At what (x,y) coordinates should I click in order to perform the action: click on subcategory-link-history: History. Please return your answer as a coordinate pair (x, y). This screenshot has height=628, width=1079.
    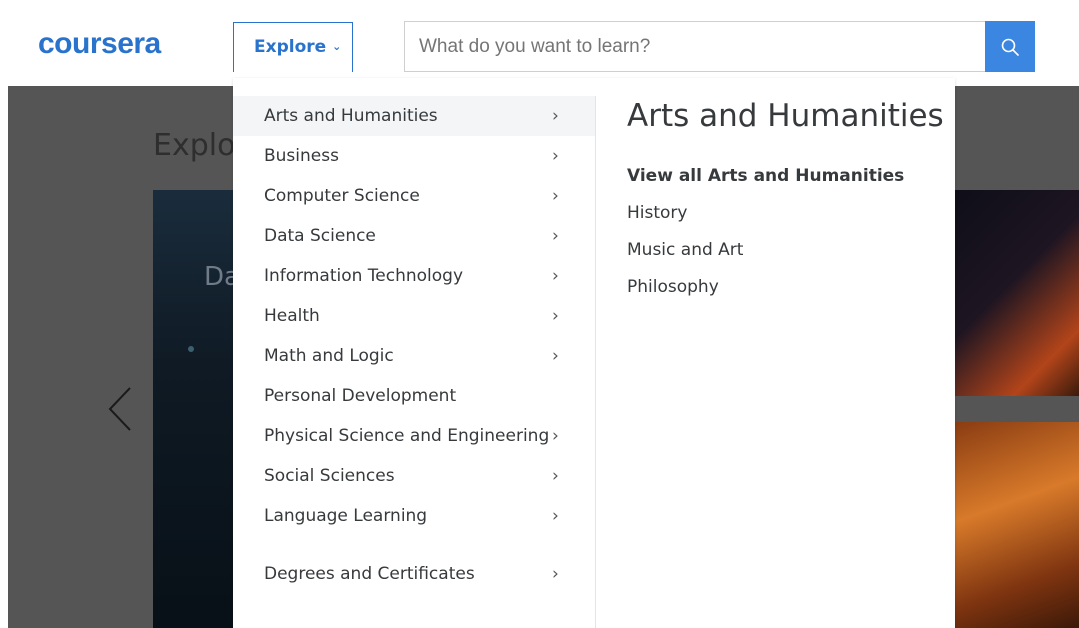
    Looking at the image, I should click on (785, 213).